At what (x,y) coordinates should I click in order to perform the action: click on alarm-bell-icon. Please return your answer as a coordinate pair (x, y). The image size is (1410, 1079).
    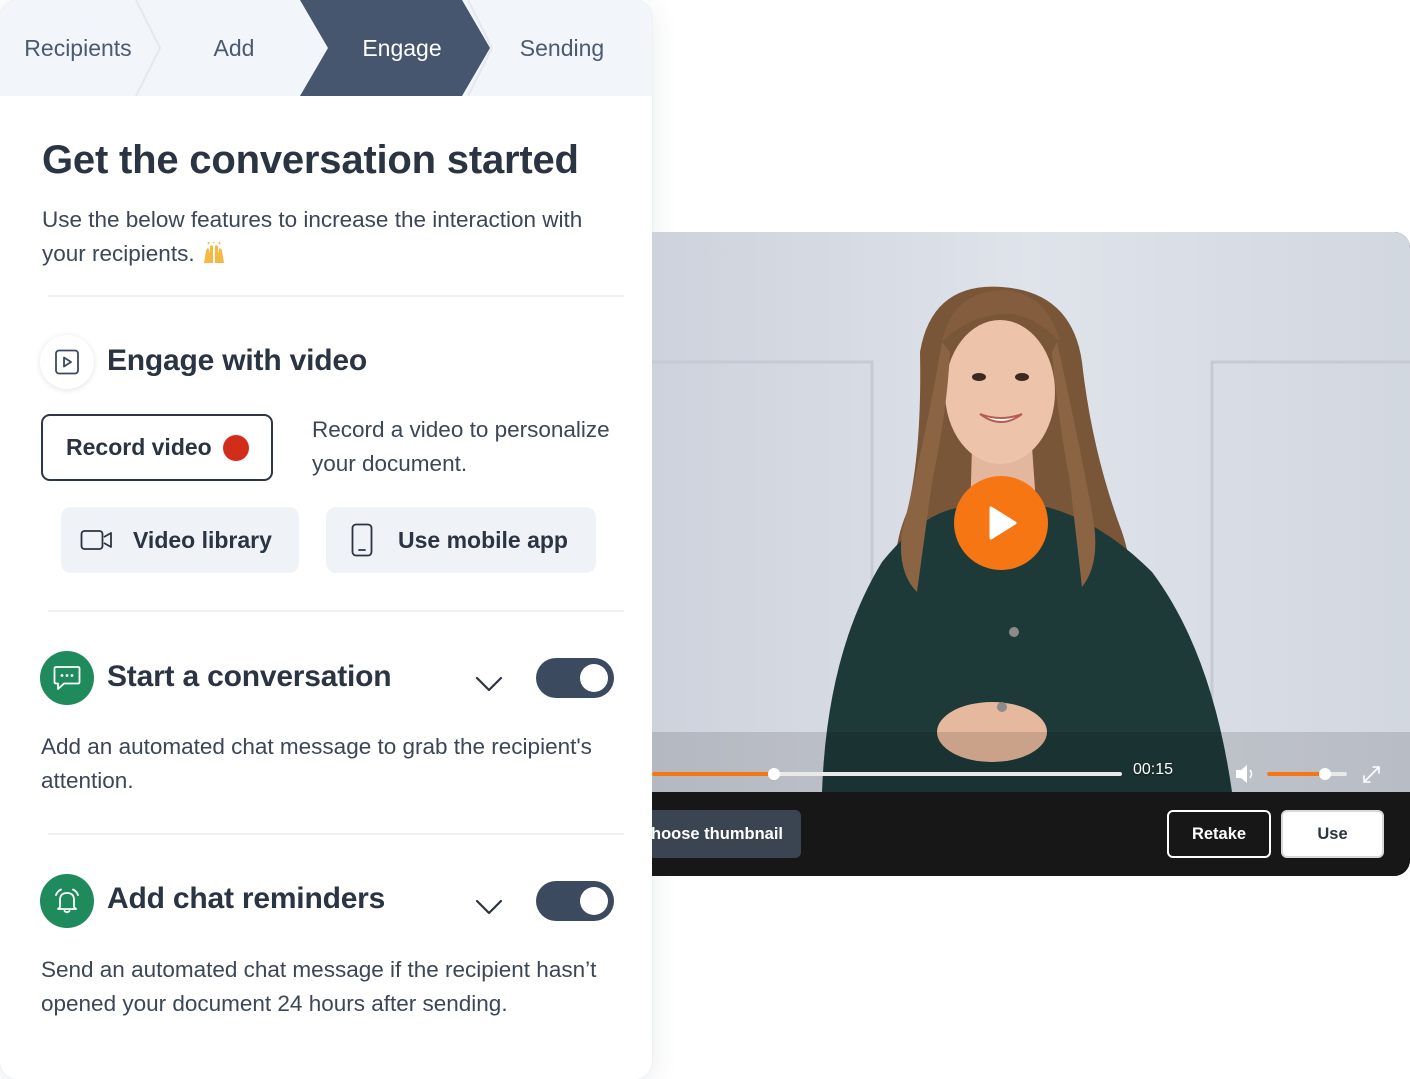
    Looking at the image, I should click on (67, 901).